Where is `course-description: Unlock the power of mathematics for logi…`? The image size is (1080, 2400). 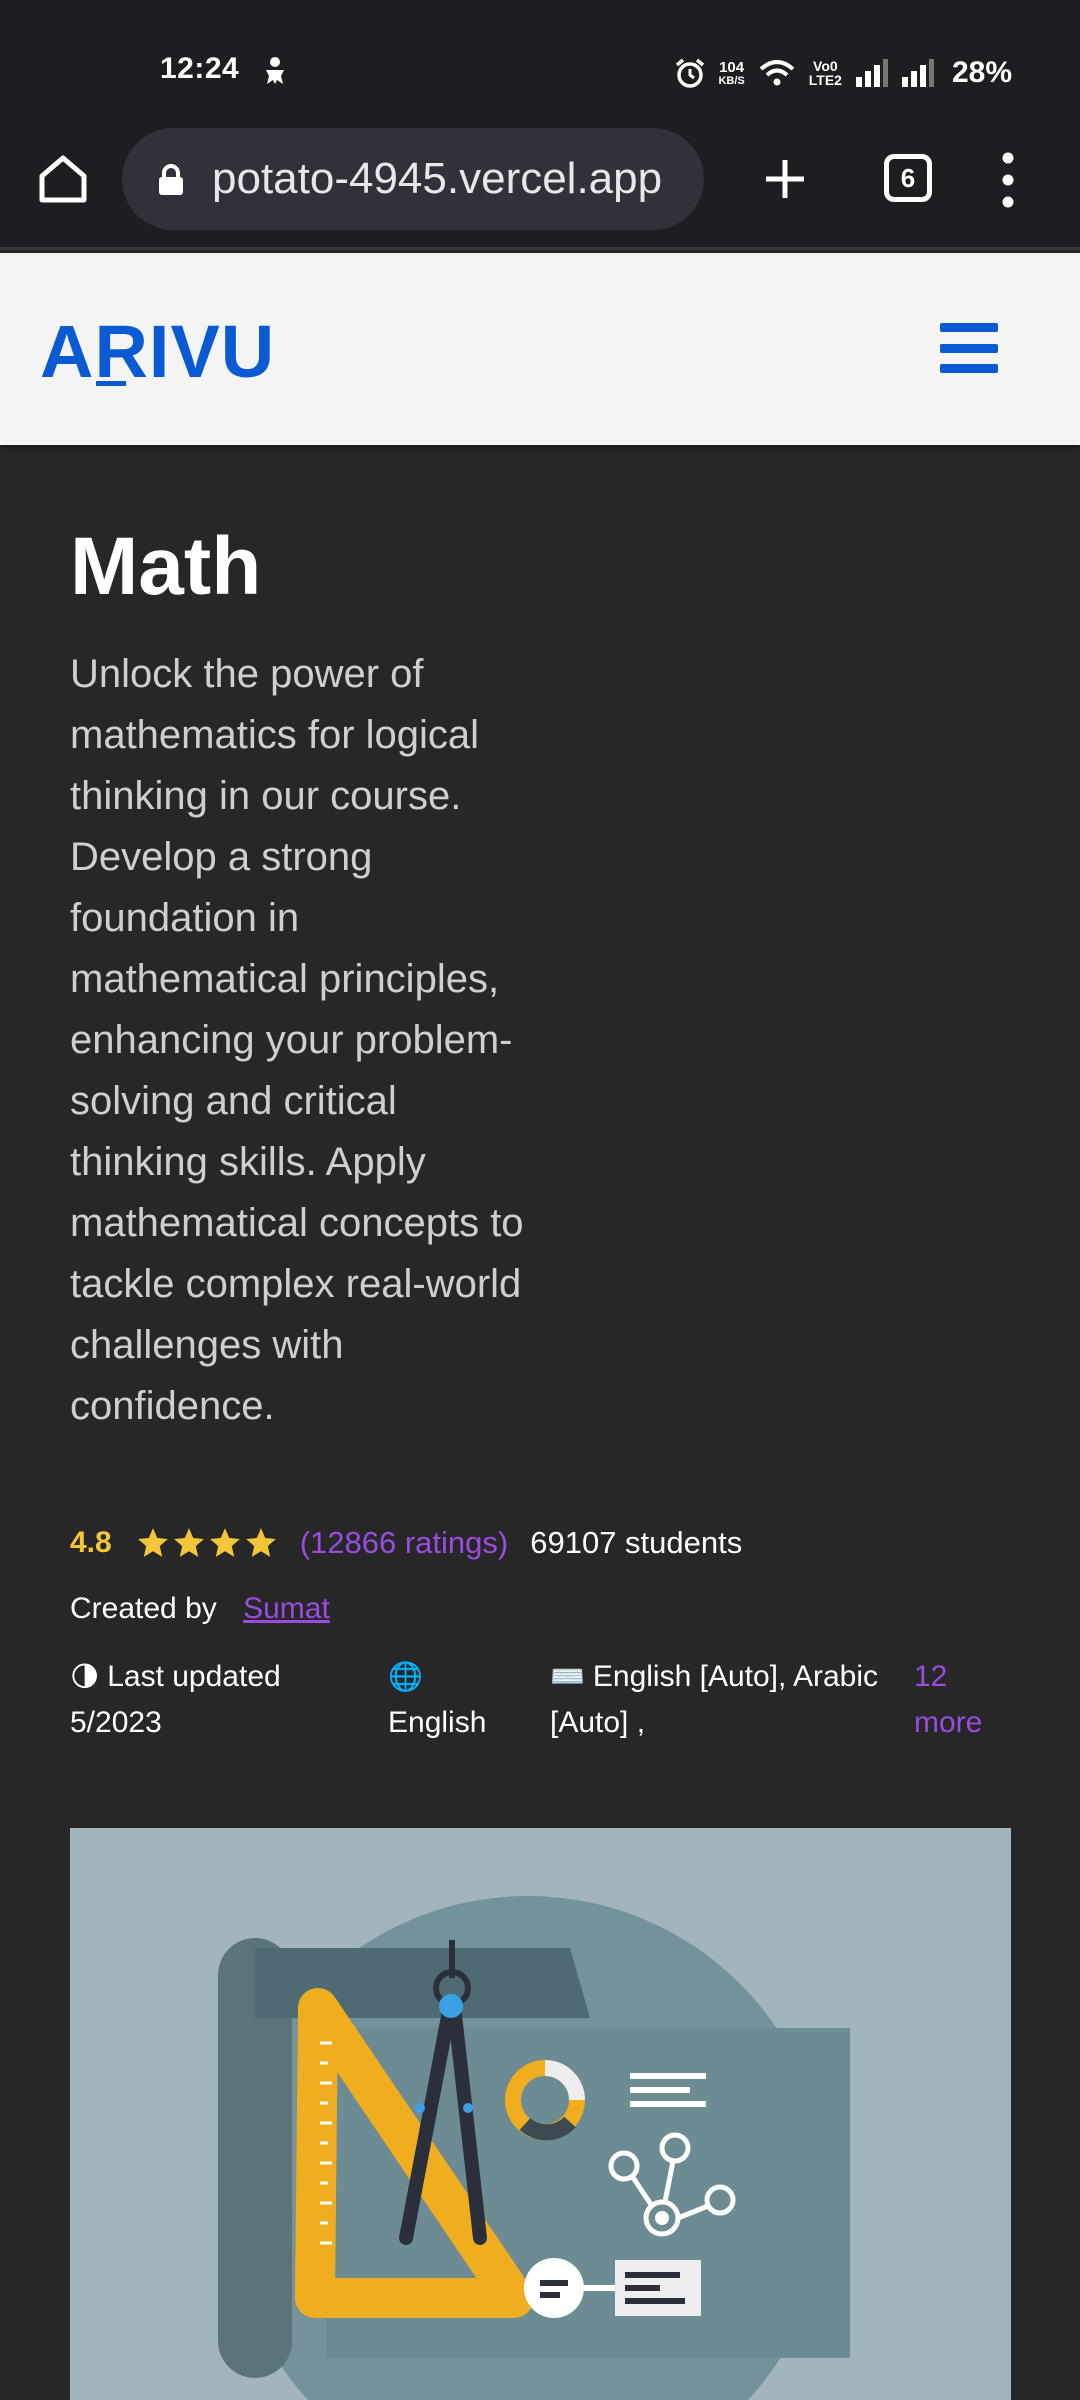
course-description: Unlock the power of mathematics for logi… is located at coordinates (297, 1040).